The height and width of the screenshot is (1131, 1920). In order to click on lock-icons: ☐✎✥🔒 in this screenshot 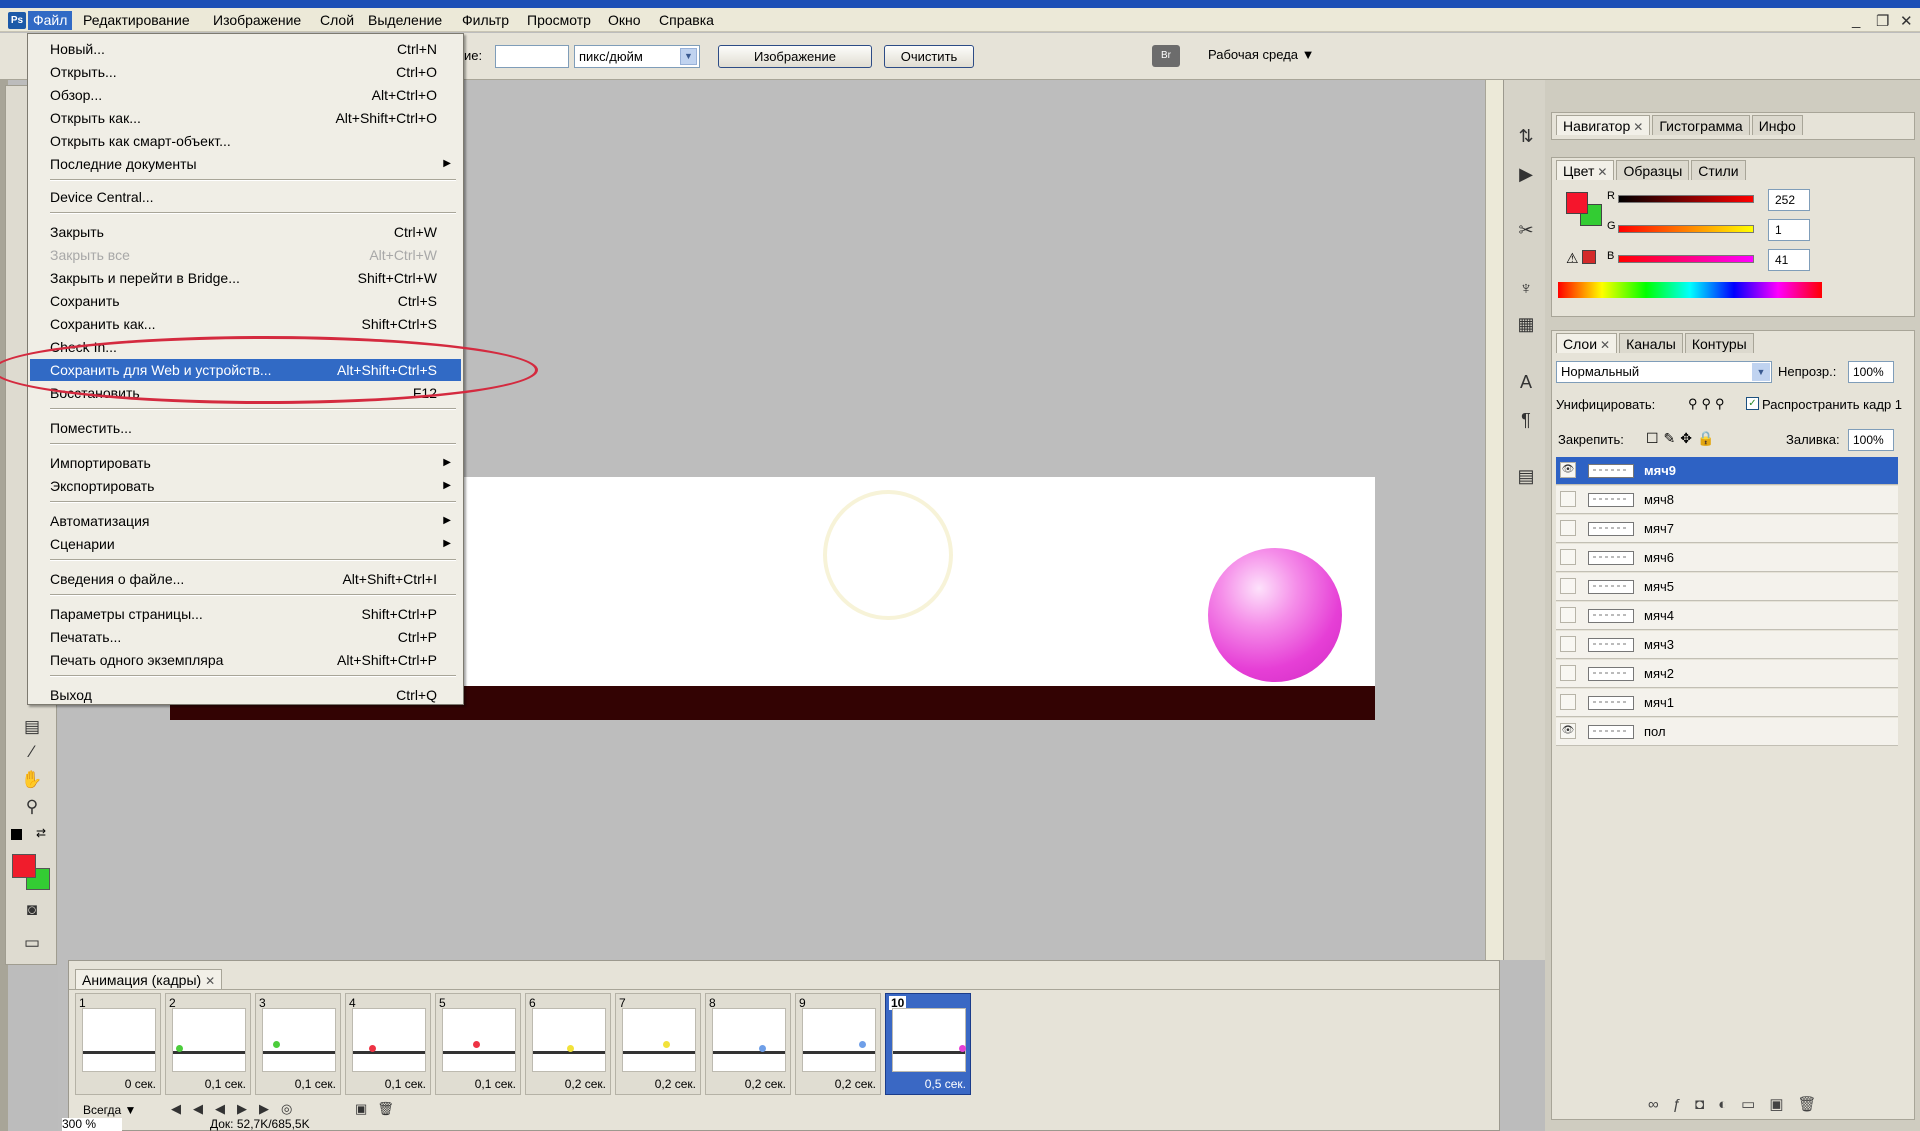, I will do `click(1682, 438)`.